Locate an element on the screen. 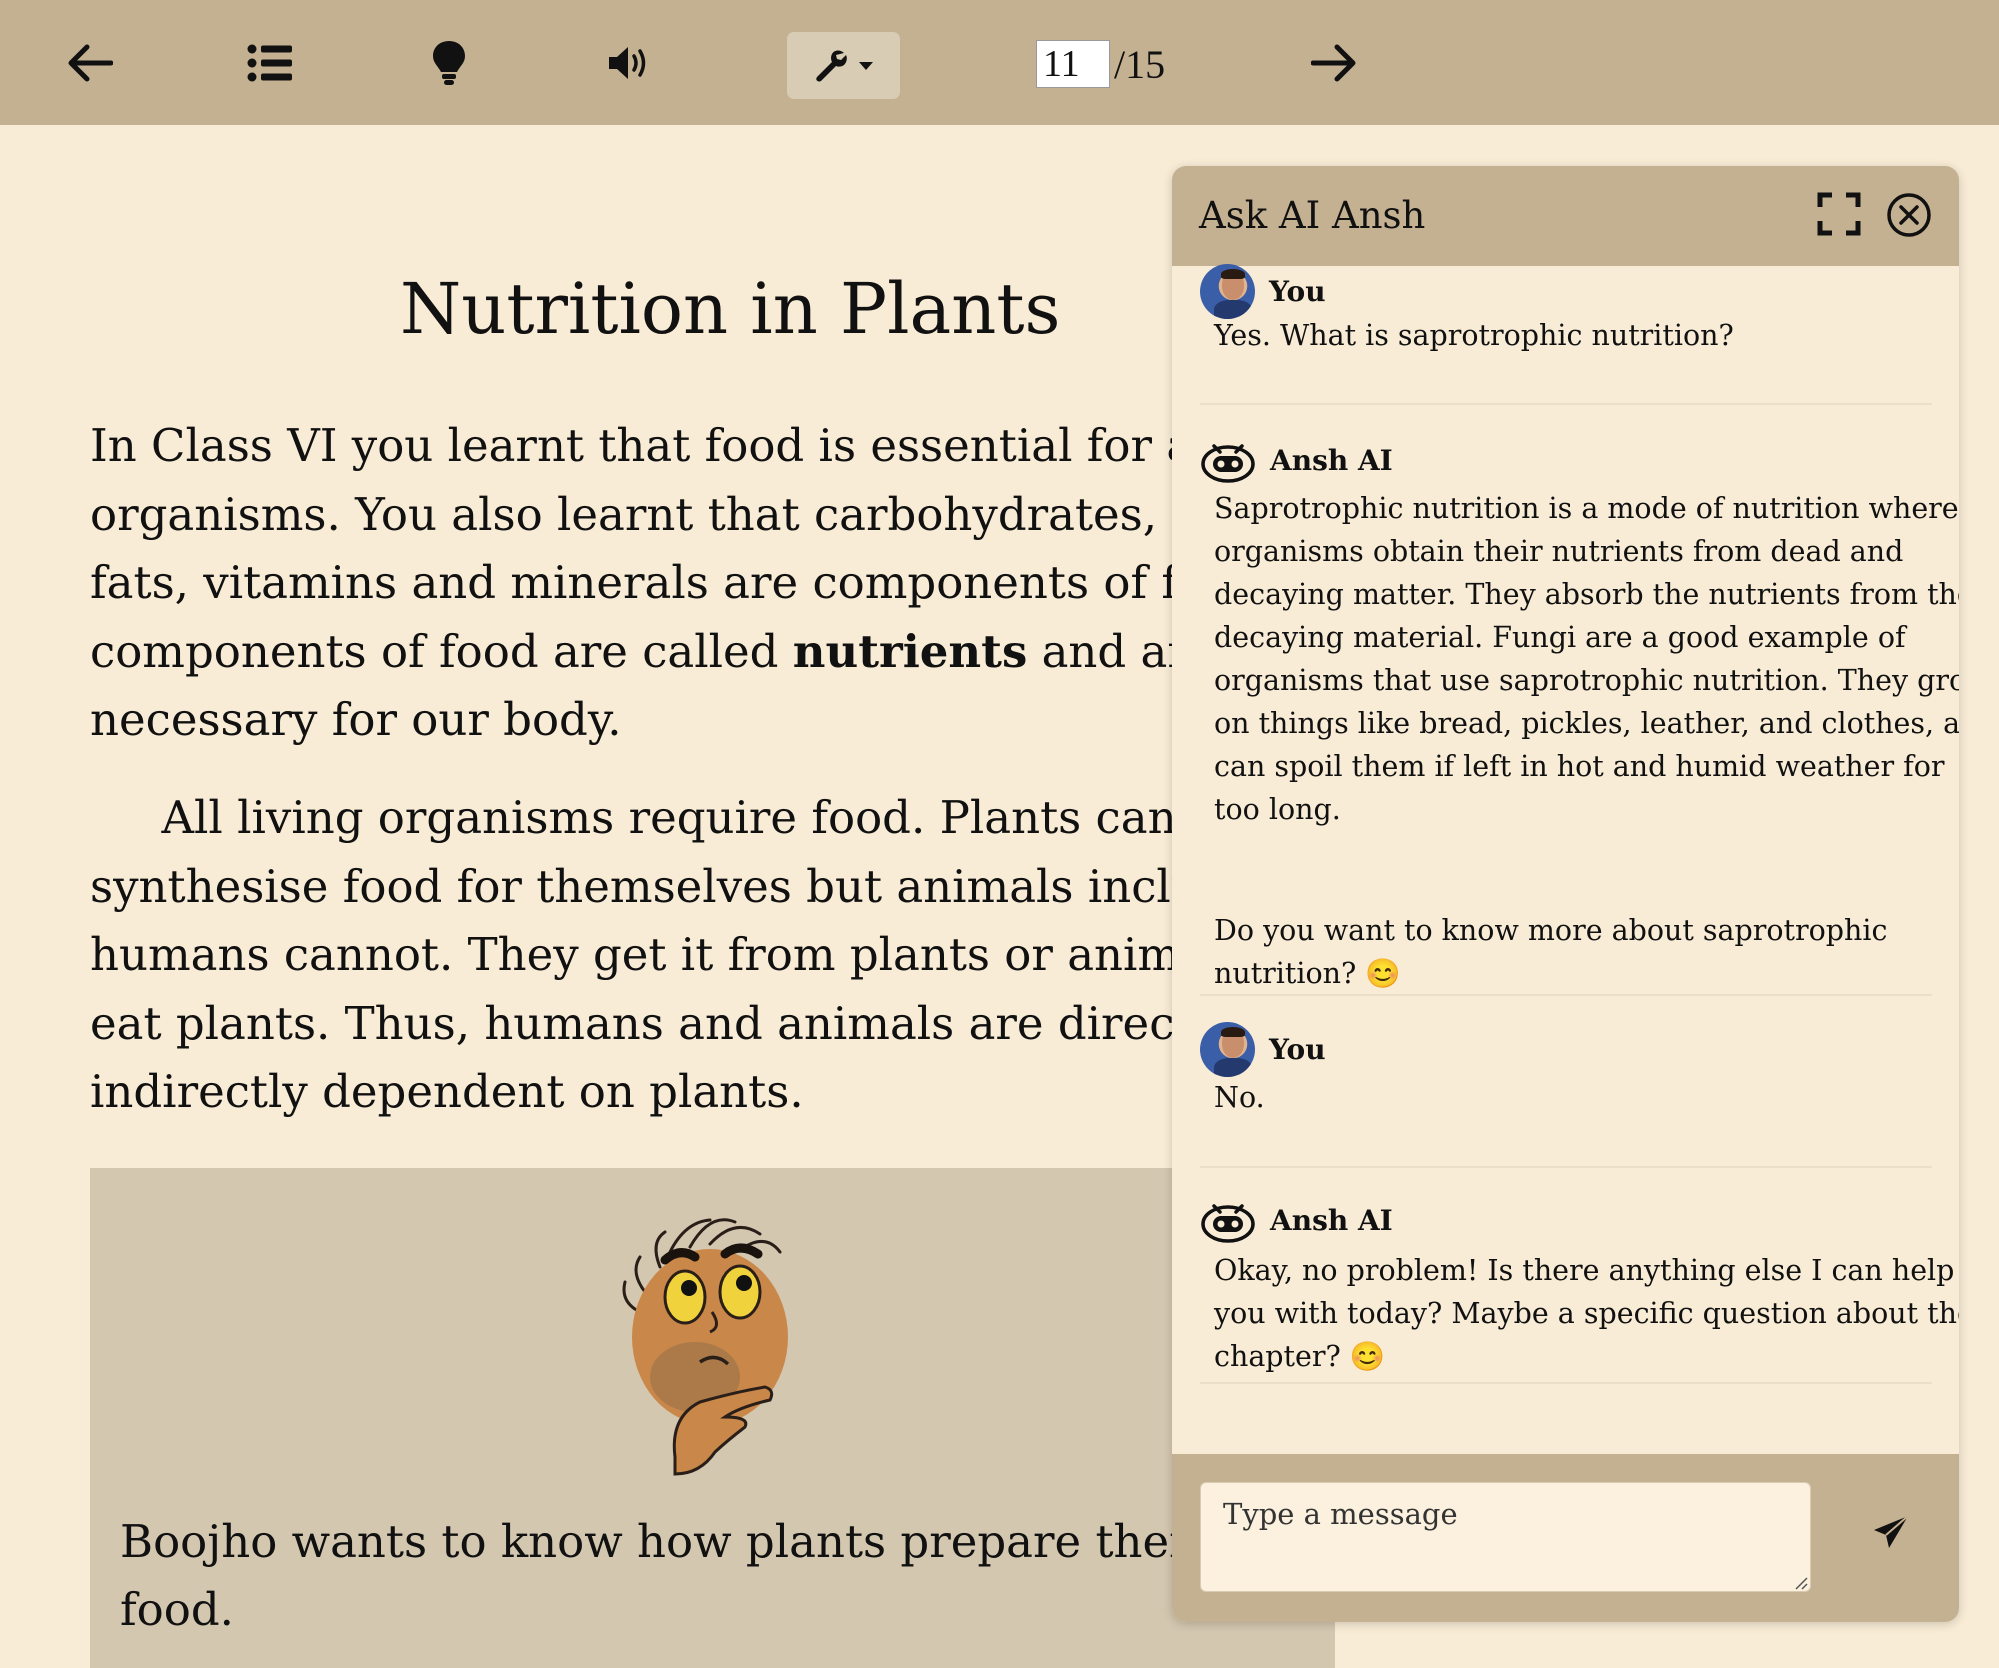  message-text: No. is located at coordinates (1239, 1097).